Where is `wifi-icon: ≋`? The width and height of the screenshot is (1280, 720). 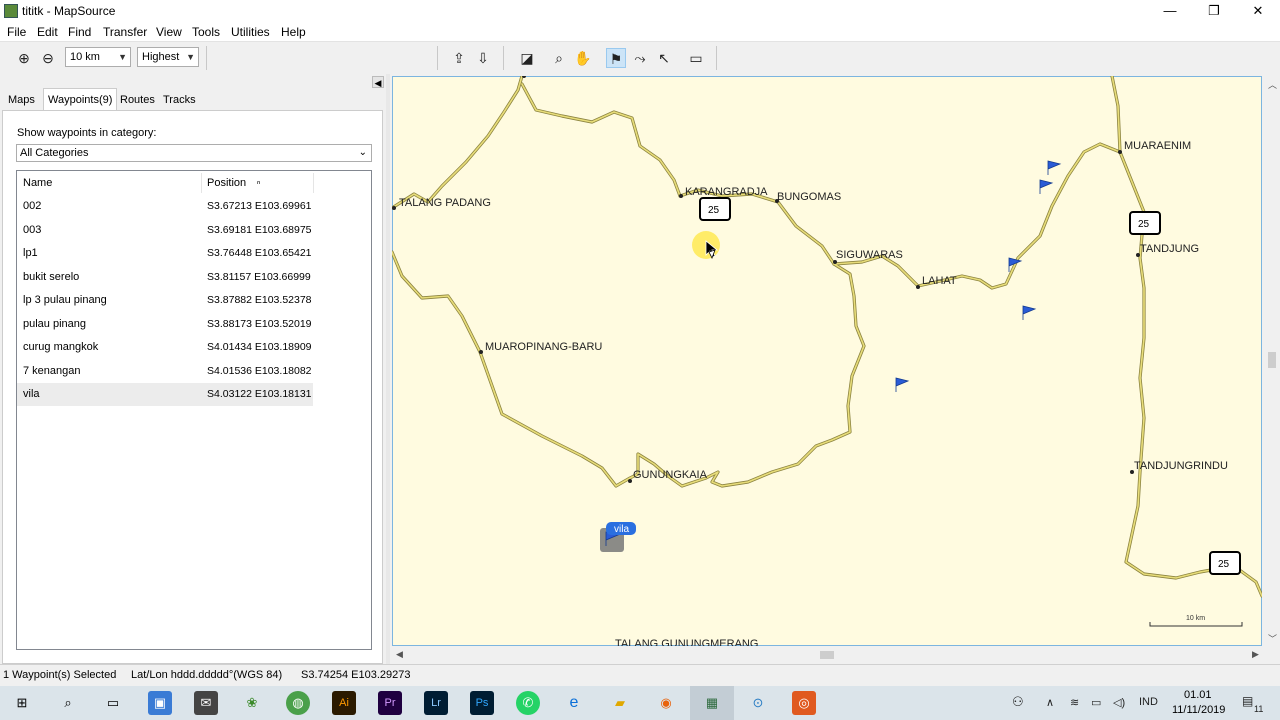 wifi-icon: ≋ is located at coordinates (1074, 702).